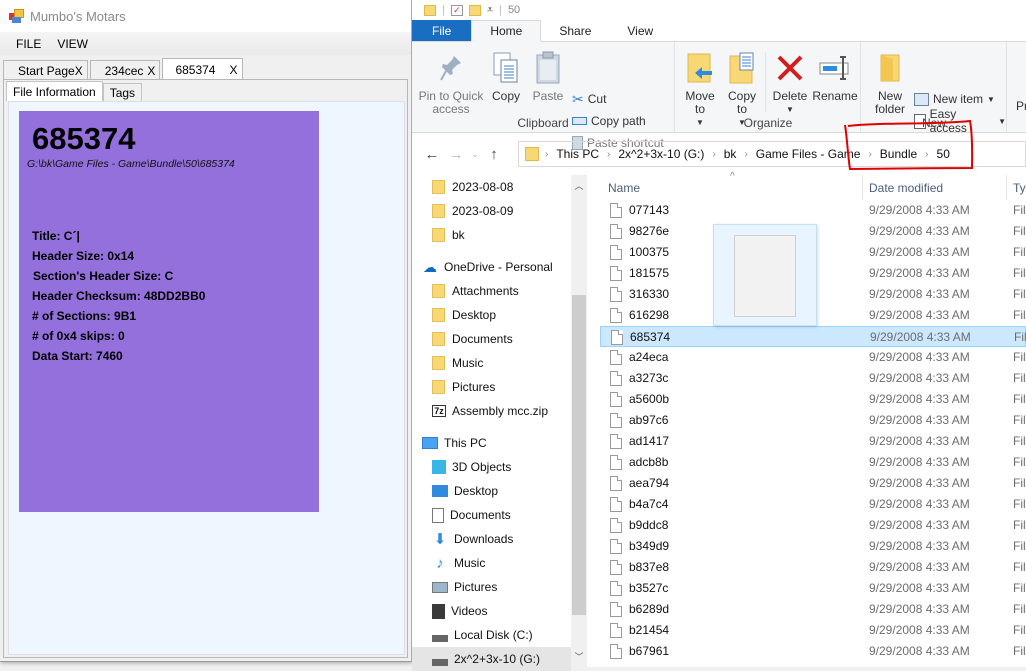 This screenshot has width=1026, height=671. What do you see at coordinates (506, 75) in the screenshot?
I see `copy-button: Copy` at bounding box center [506, 75].